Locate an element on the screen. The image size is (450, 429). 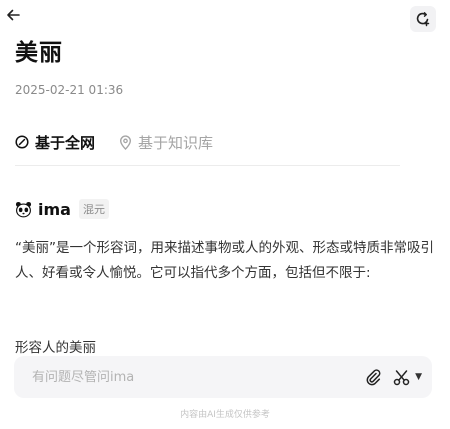
timestamp: 2025-02-21 01:36 is located at coordinates (69, 90).